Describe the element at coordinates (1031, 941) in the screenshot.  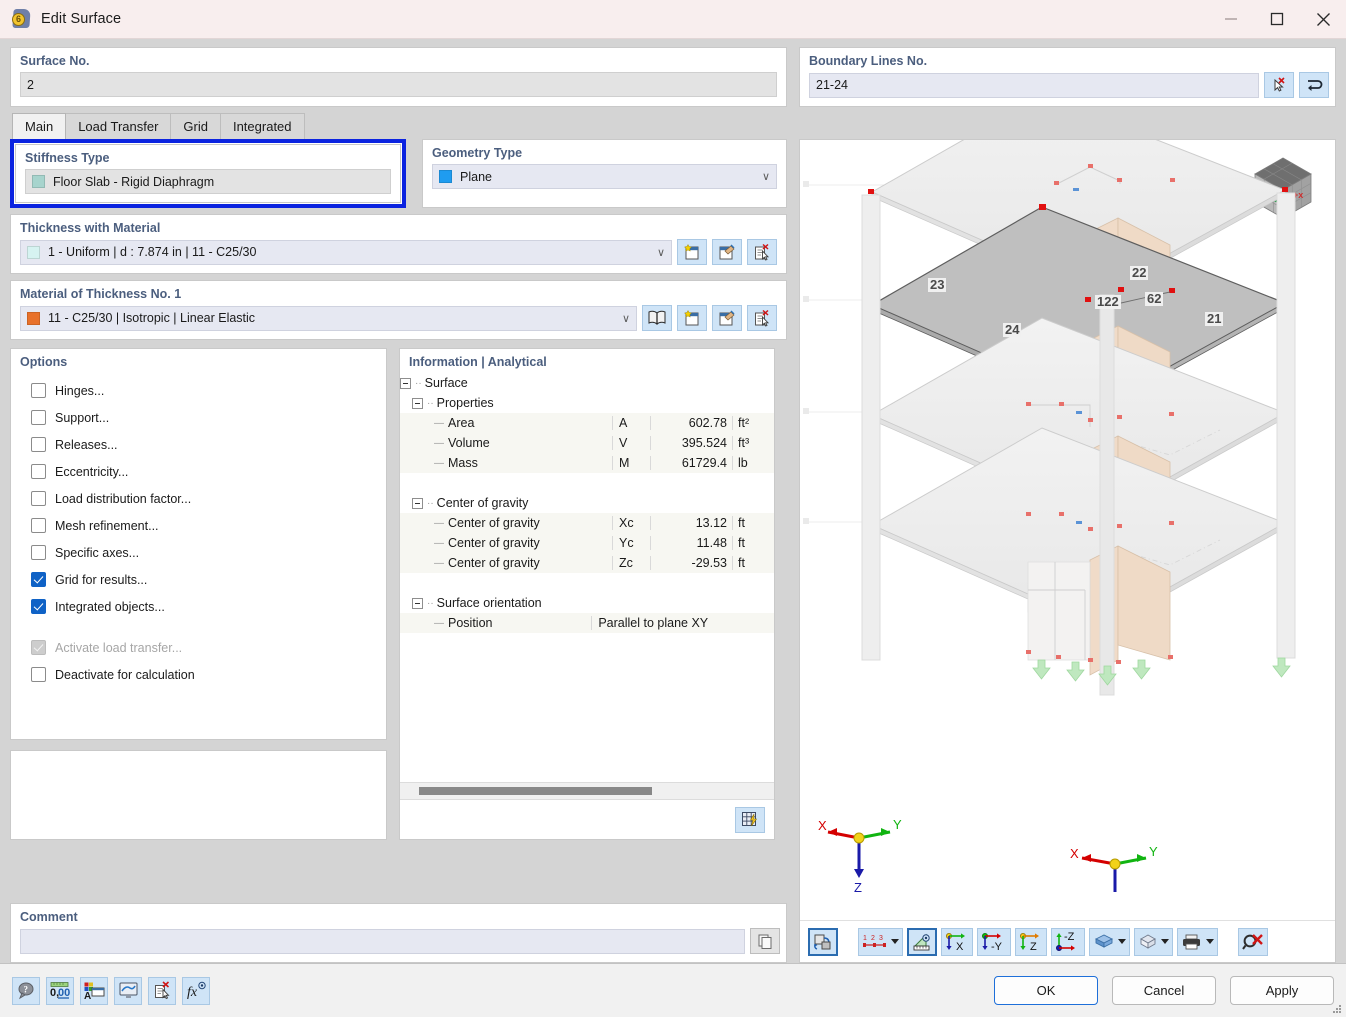
I see `view-z-button: Z` at that location.